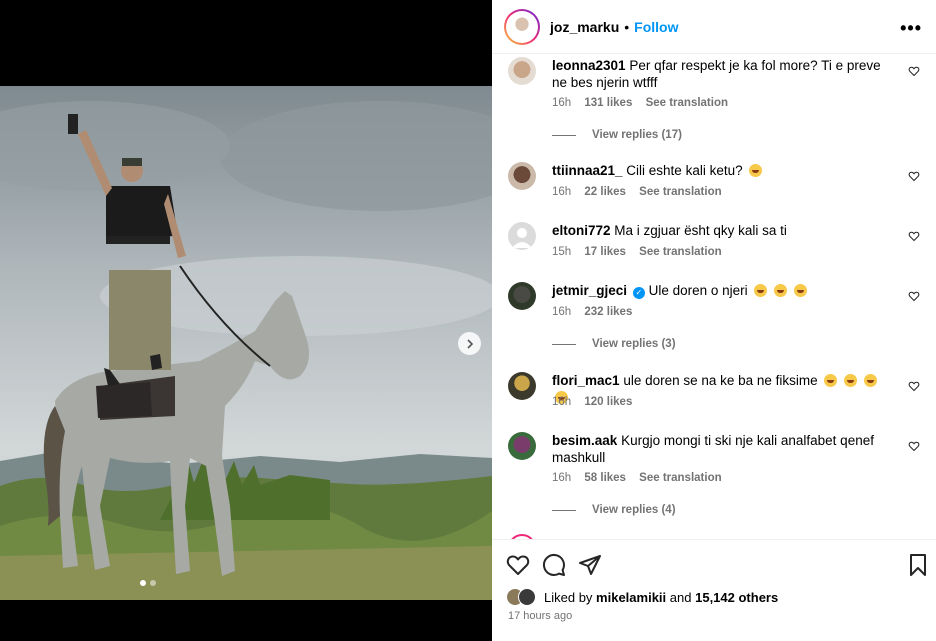  I want to click on author-username: joz_marku, so click(584, 27).